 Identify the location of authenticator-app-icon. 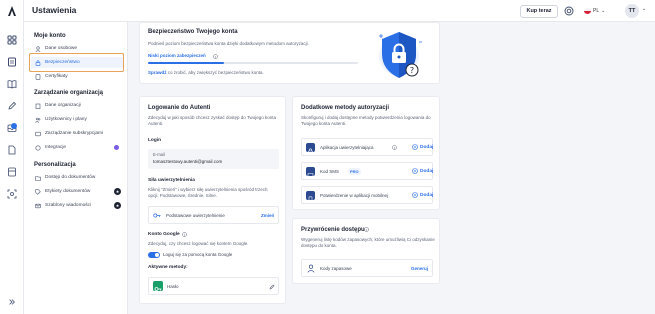
(310, 149).